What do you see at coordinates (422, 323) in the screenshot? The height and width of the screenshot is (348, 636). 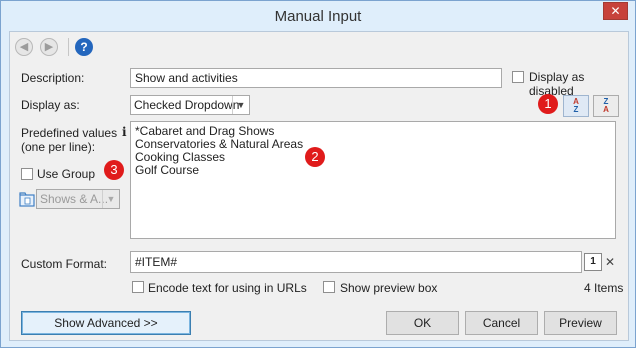 I see `ok-button: OK` at bounding box center [422, 323].